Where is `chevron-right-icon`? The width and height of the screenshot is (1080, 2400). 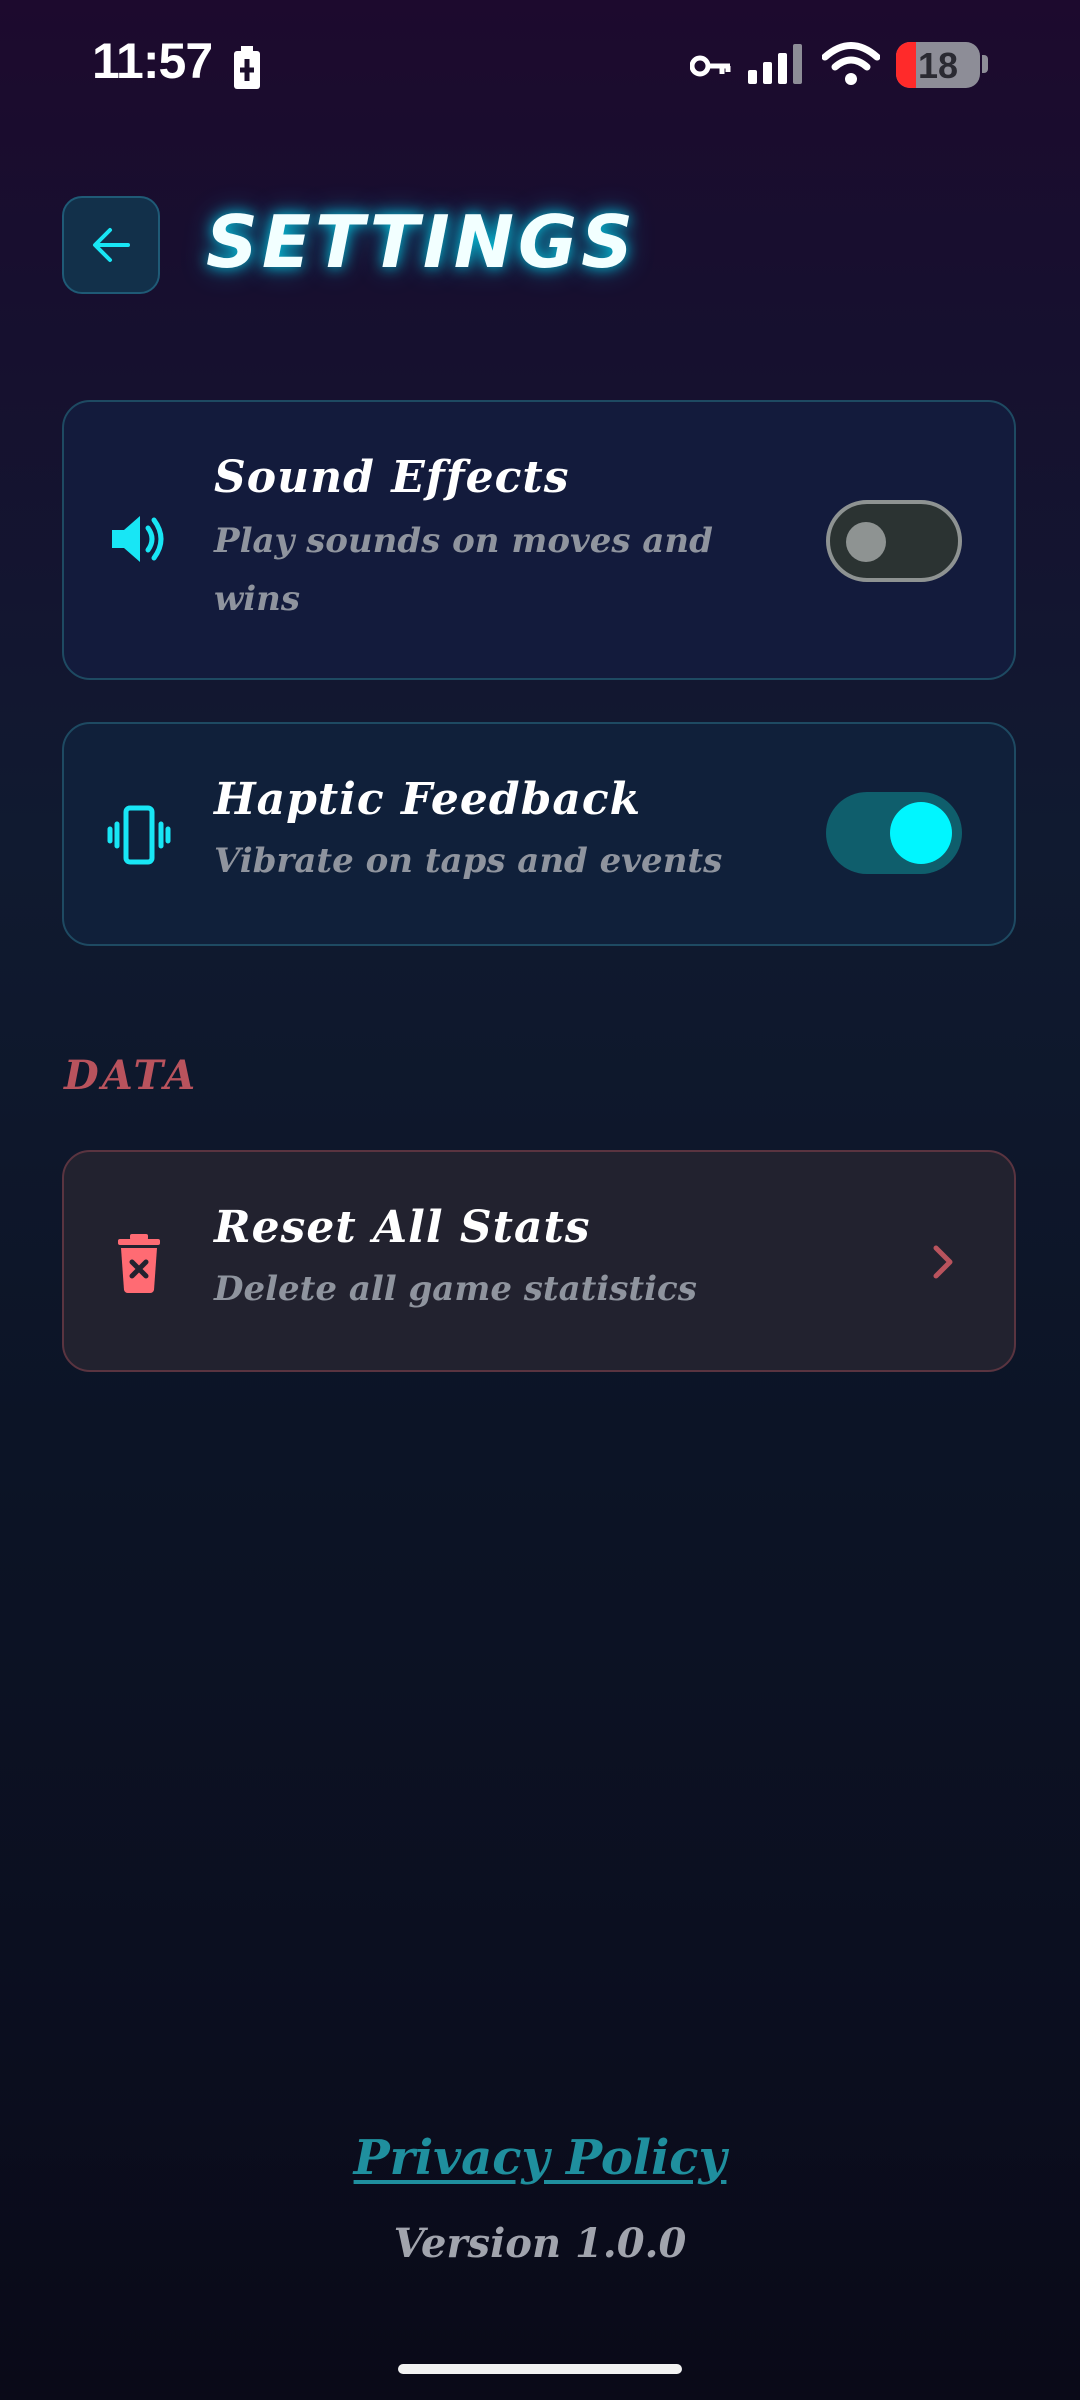
chevron-right-icon is located at coordinates (943, 1262).